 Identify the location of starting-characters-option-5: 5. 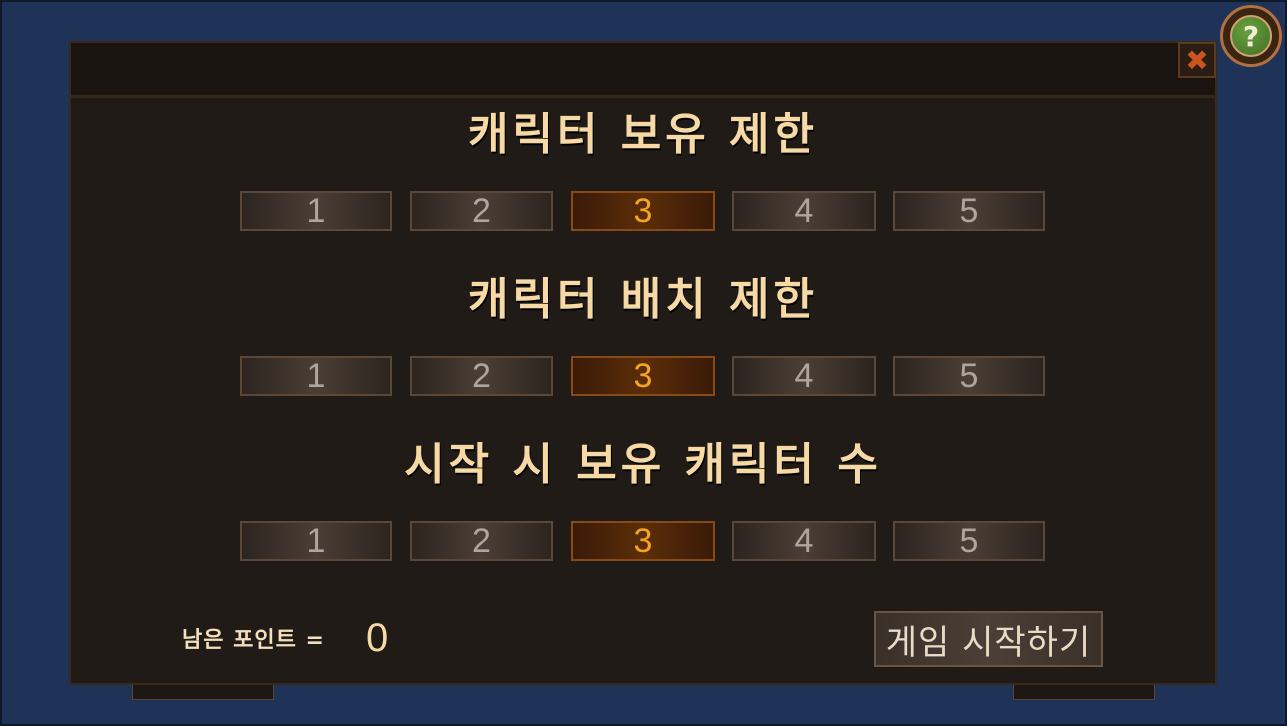
(969, 541).